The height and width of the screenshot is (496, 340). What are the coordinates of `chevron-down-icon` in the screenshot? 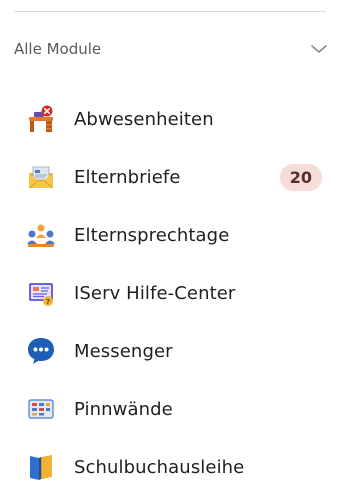 It's located at (319, 49).